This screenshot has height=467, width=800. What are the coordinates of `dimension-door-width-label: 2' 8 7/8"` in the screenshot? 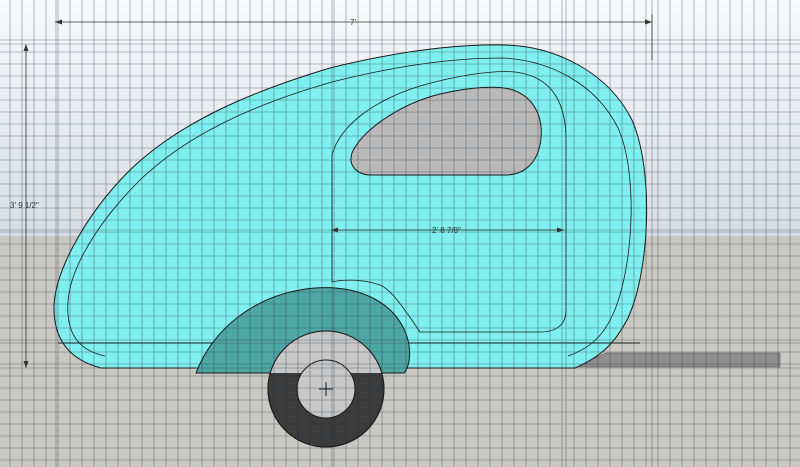 It's located at (446, 230).